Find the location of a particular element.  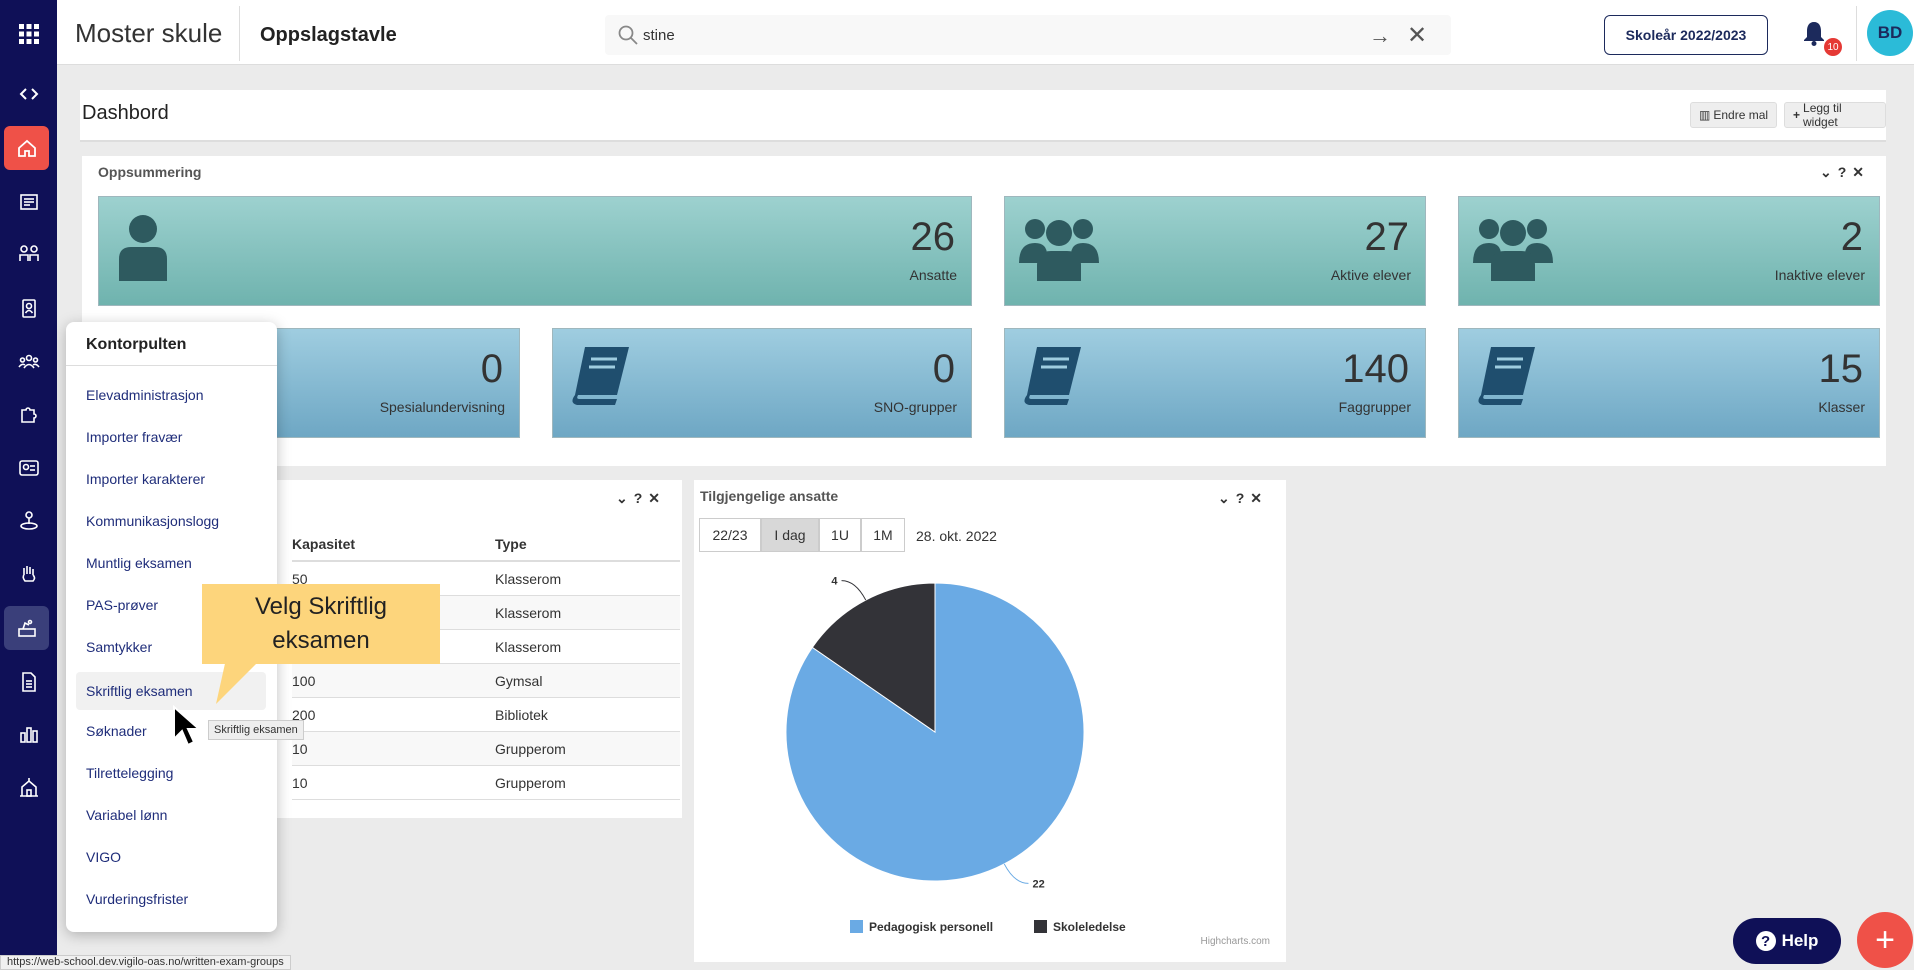

table-cell: Grupperom is located at coordinates (587, 782).